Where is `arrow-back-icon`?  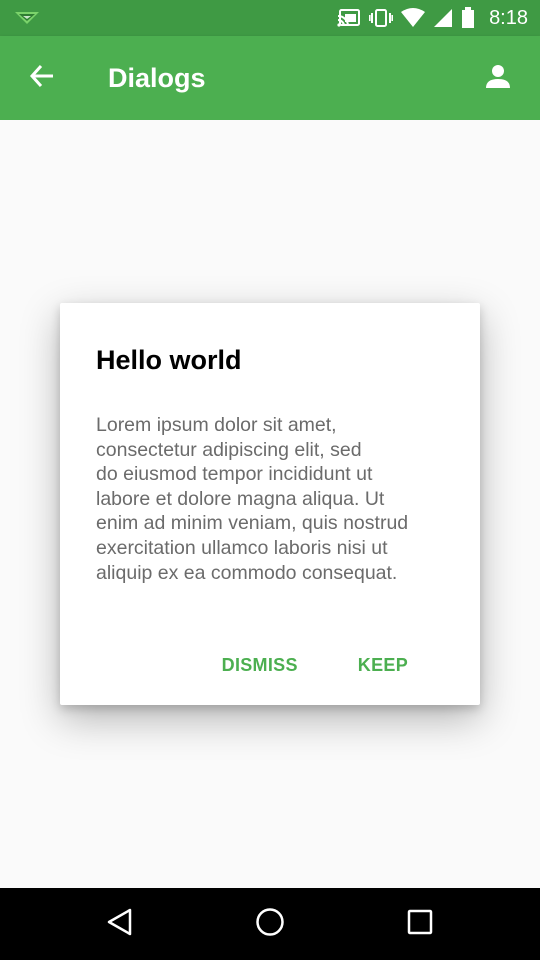 arrow-back-icon is located at coordinates (42, 78).